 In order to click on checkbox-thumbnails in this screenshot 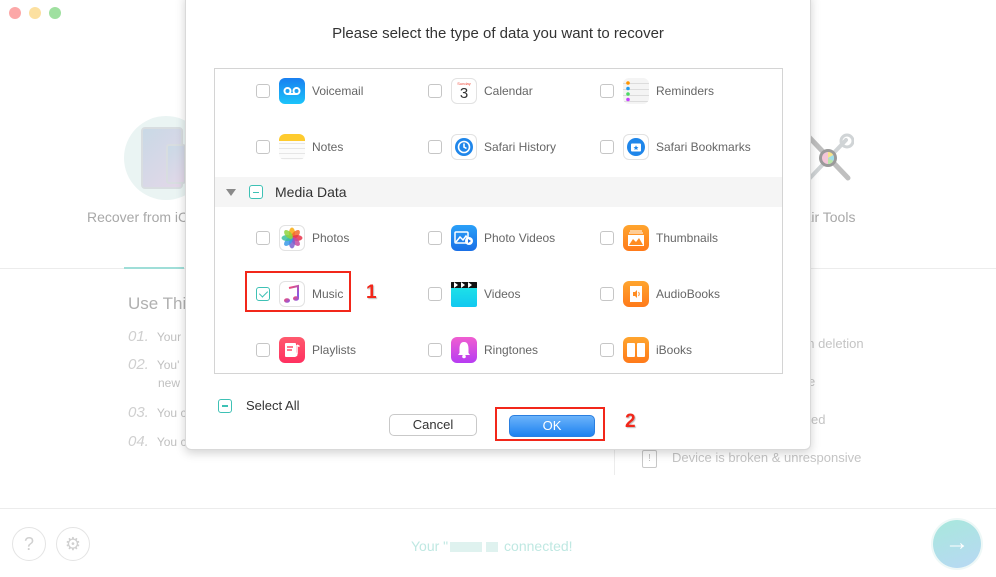, I will do `click(607, 238)`.